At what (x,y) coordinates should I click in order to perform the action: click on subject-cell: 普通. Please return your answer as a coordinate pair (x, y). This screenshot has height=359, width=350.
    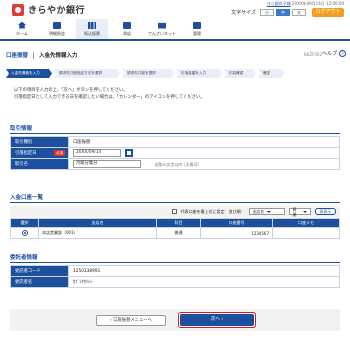
    Looking at the image, I should click on (178, 233).